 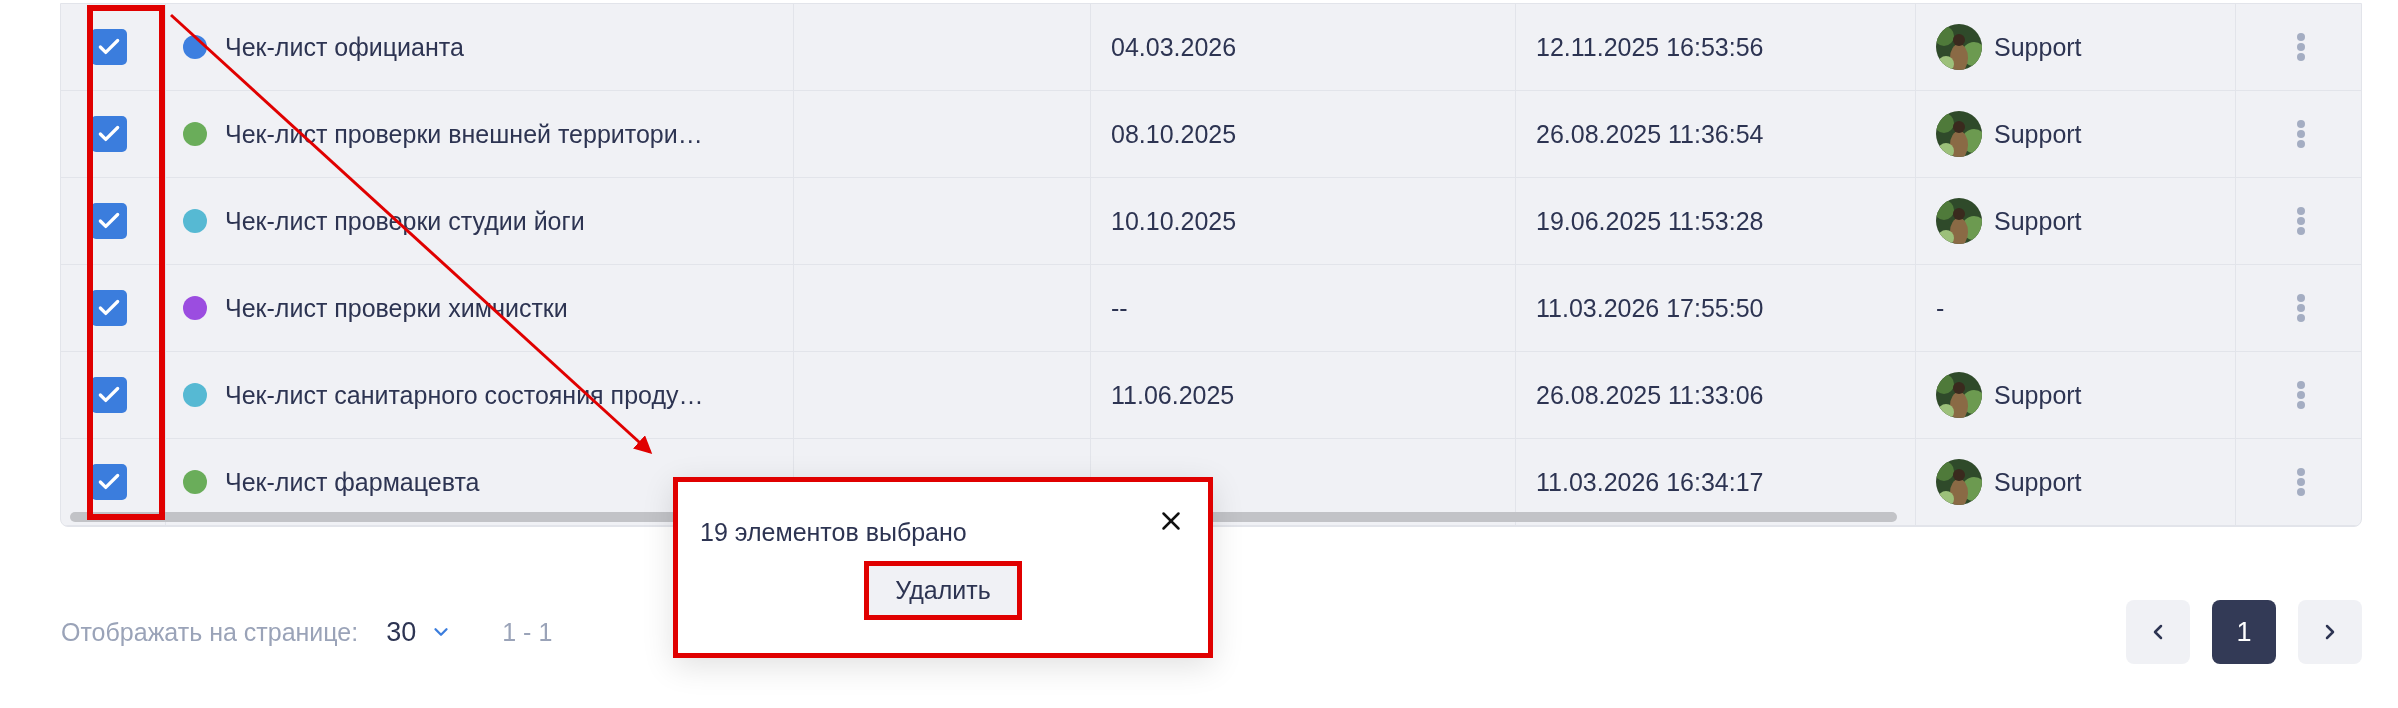 What do you see at coordinates (833, 532) in the screenshot?
I see `selection-message: 19 элементов выбрано` at bounding box center [833, 532].